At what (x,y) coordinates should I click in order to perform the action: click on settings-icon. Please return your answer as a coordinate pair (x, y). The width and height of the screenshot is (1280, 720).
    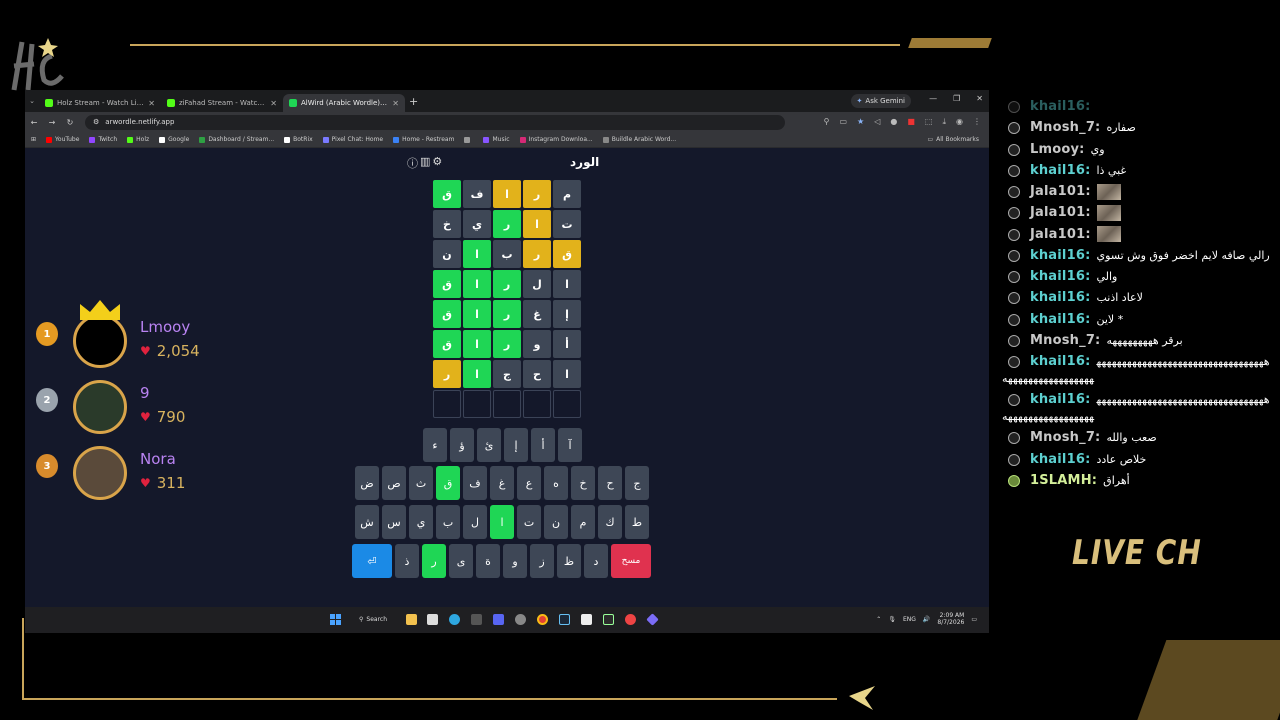
    Looking at the image, I should click on (520, 619).